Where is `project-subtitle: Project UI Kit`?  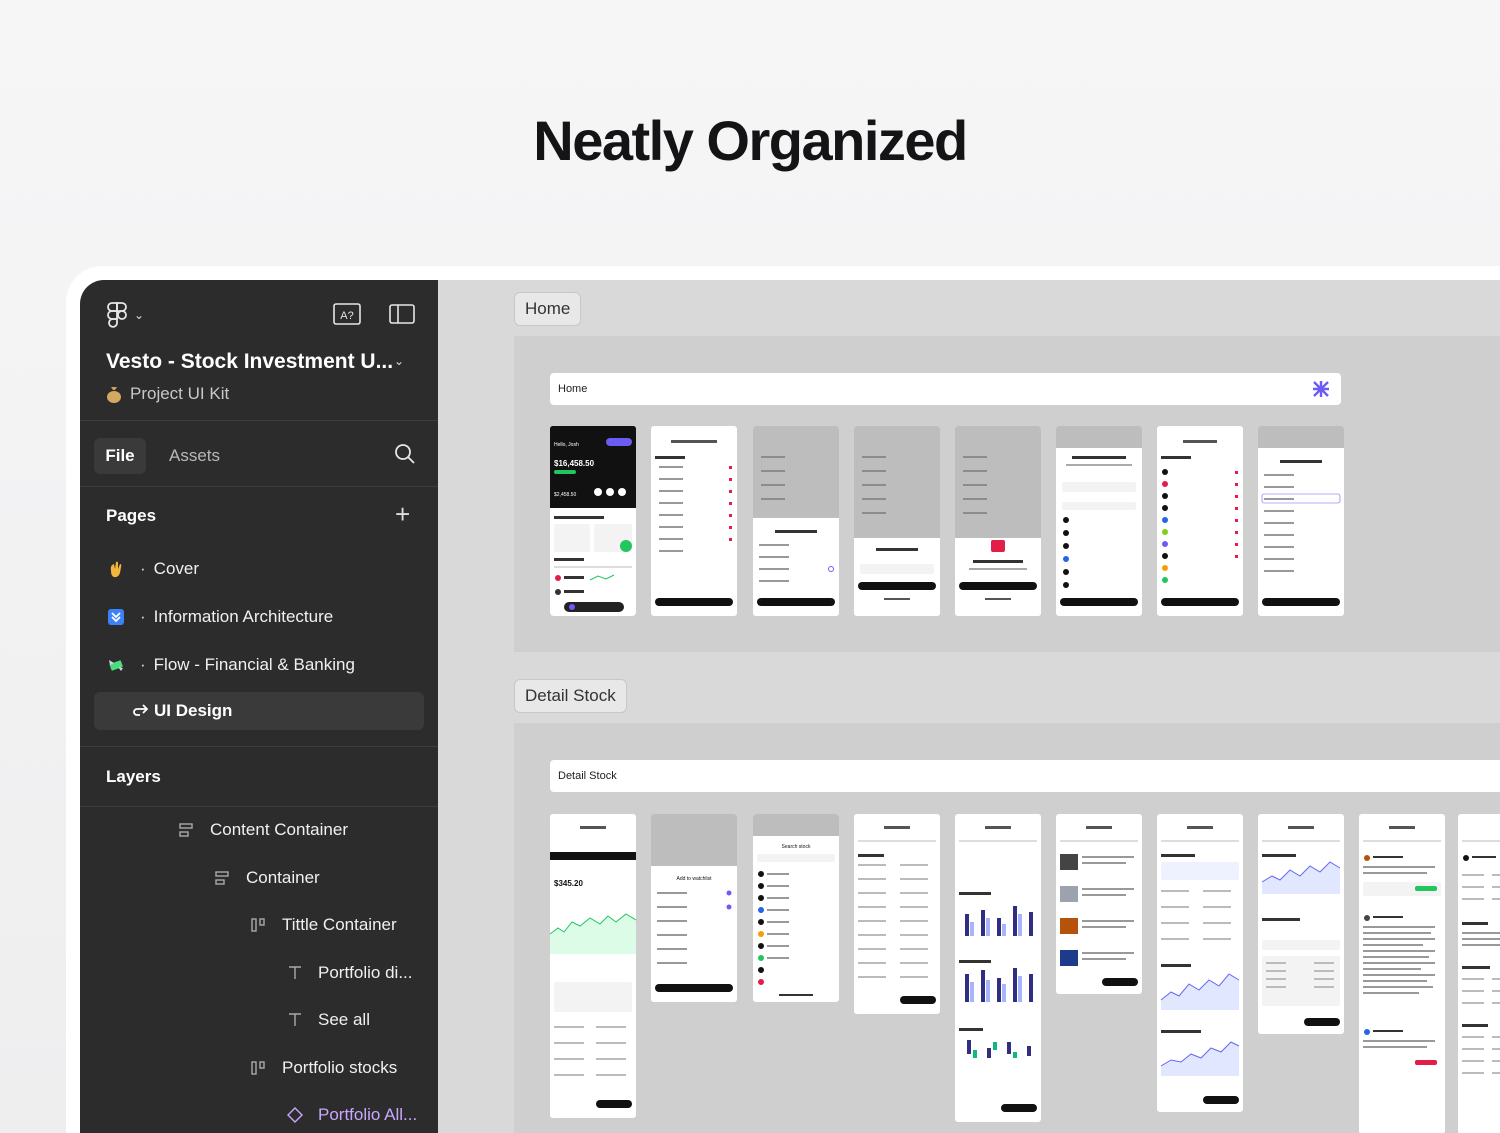
project-subtitle: Project UI Kit is located at coordinates (167, 394).